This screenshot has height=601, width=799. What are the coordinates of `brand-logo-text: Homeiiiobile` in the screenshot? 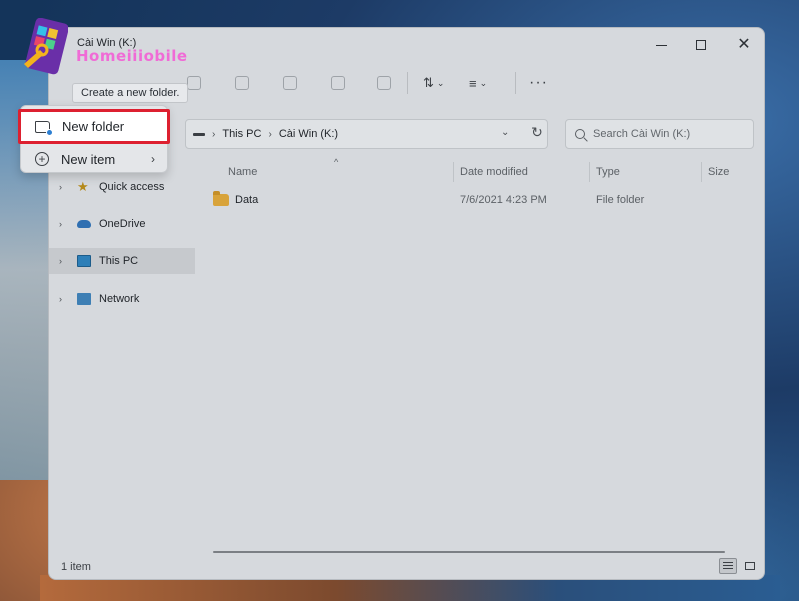 It's located at (132, 56).